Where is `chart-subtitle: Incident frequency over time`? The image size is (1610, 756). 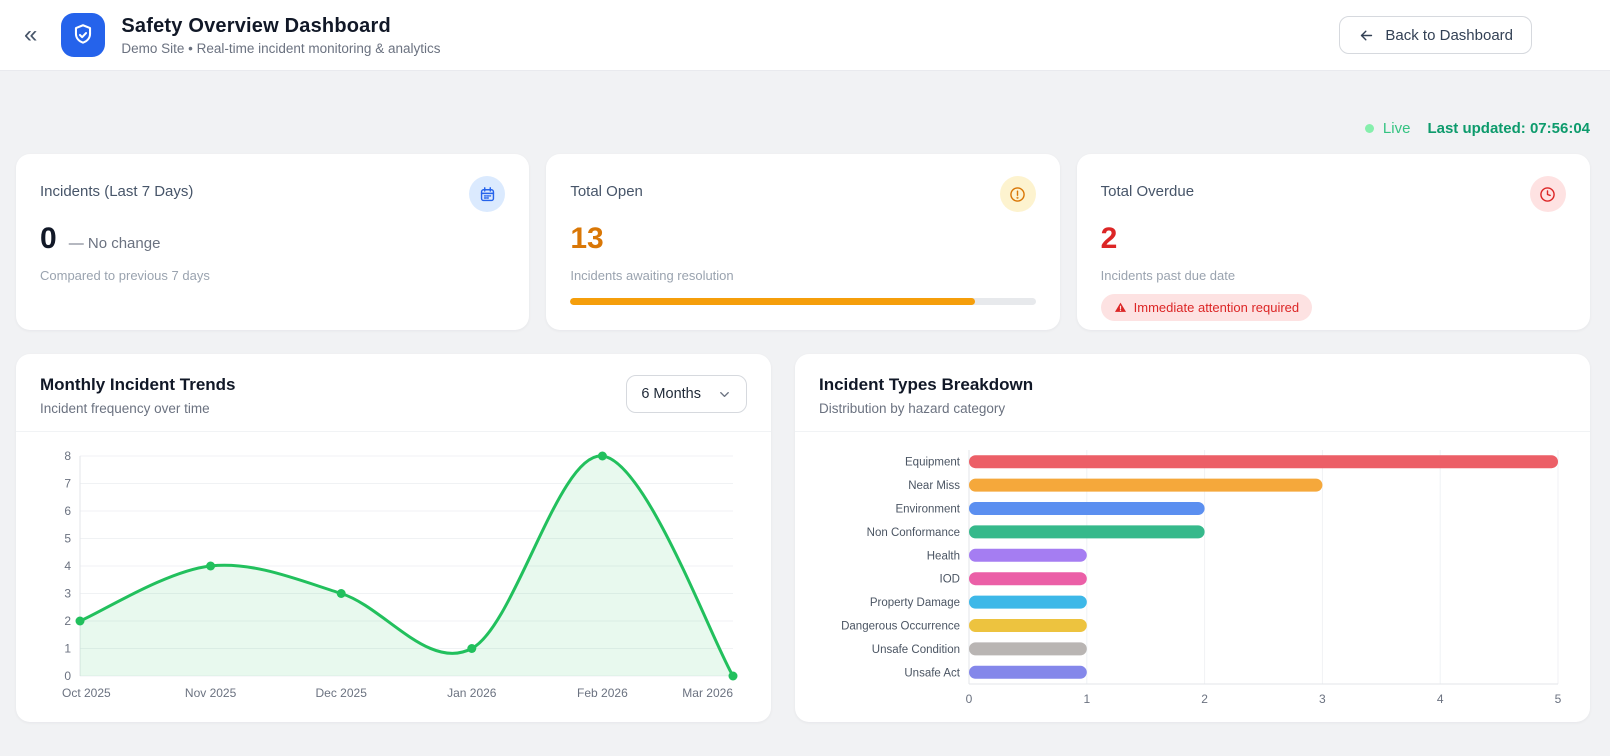 chart-subtitle: Incident frequency over time is located at coordinates (125, 408).